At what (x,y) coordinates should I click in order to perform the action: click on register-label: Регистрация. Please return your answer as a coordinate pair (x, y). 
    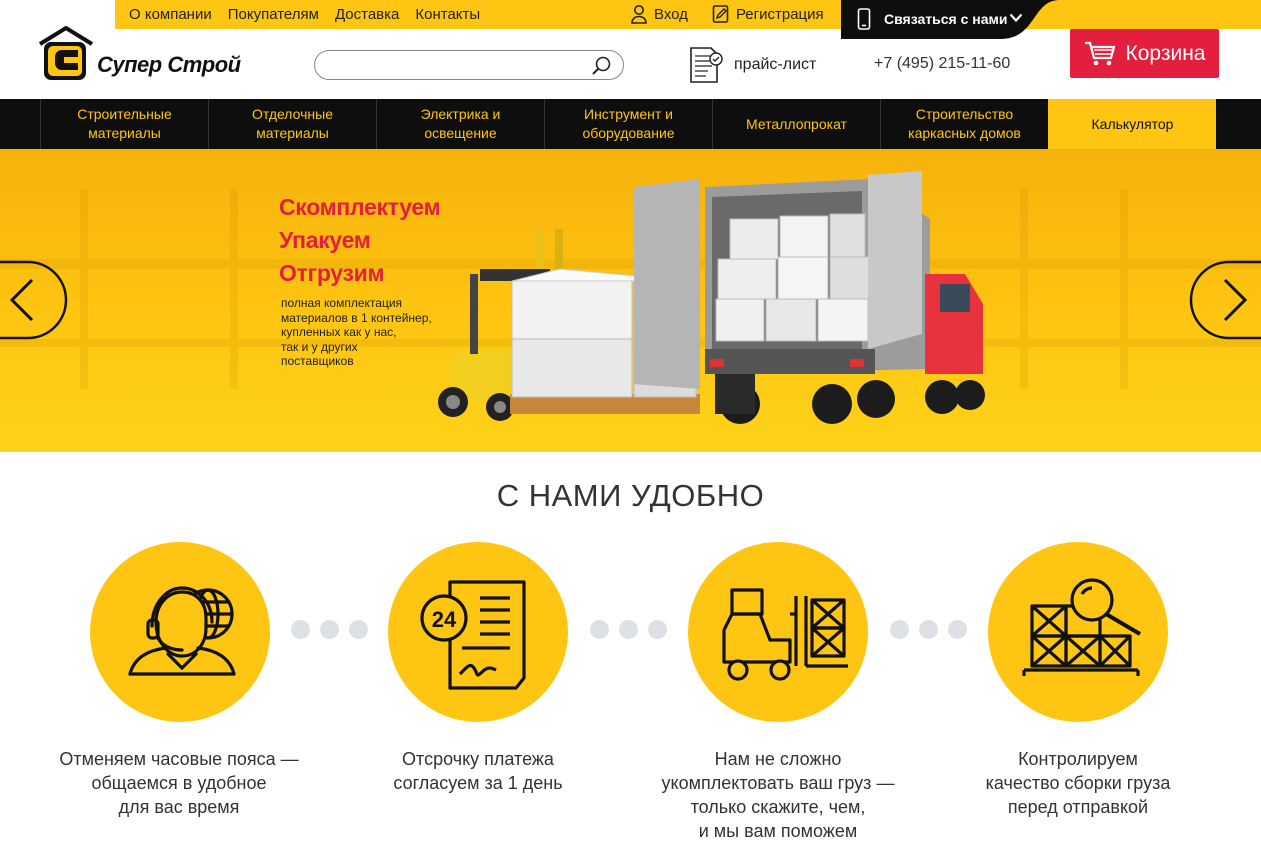
    Looking at the image, I should click on (779, 14).